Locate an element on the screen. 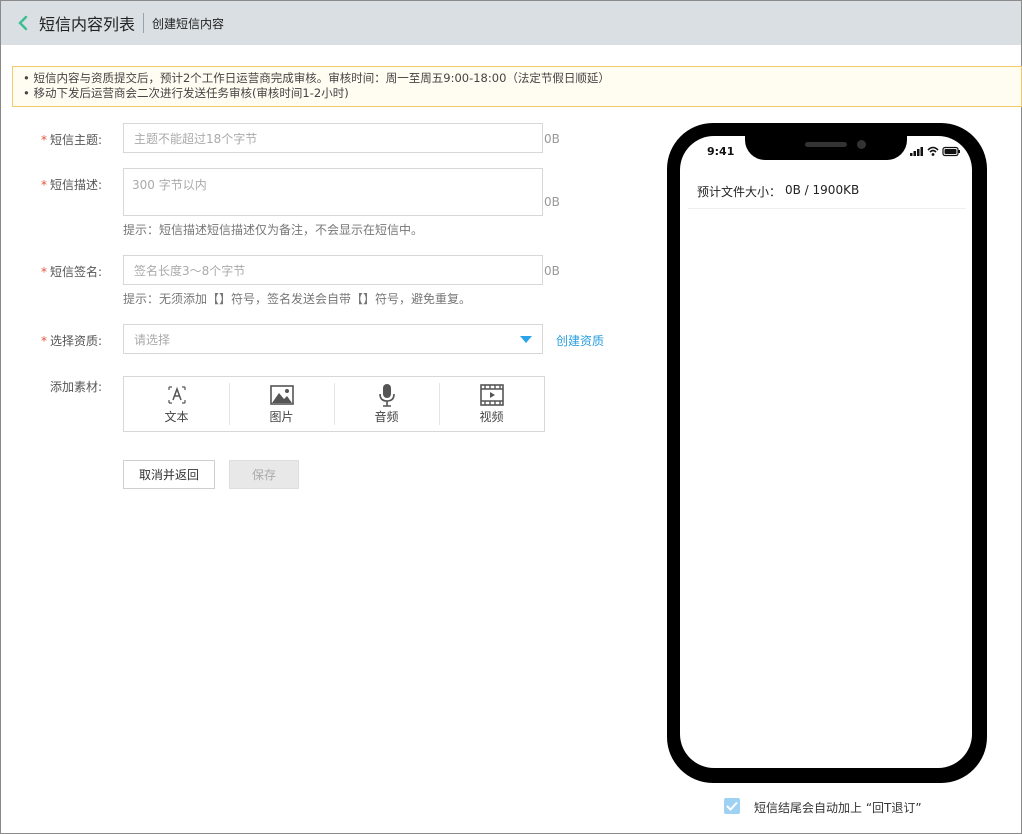 This screenshot has width=1022, height=834. page-header: 短信内容列表 创建短信内容 is located at coordinates (511, 23).